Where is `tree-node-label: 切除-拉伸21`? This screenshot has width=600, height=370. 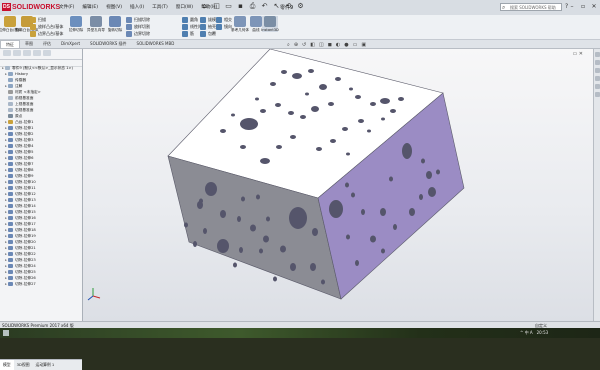 tree-node-label: 切除-拉伸21 is located at coordinates (25, 247).